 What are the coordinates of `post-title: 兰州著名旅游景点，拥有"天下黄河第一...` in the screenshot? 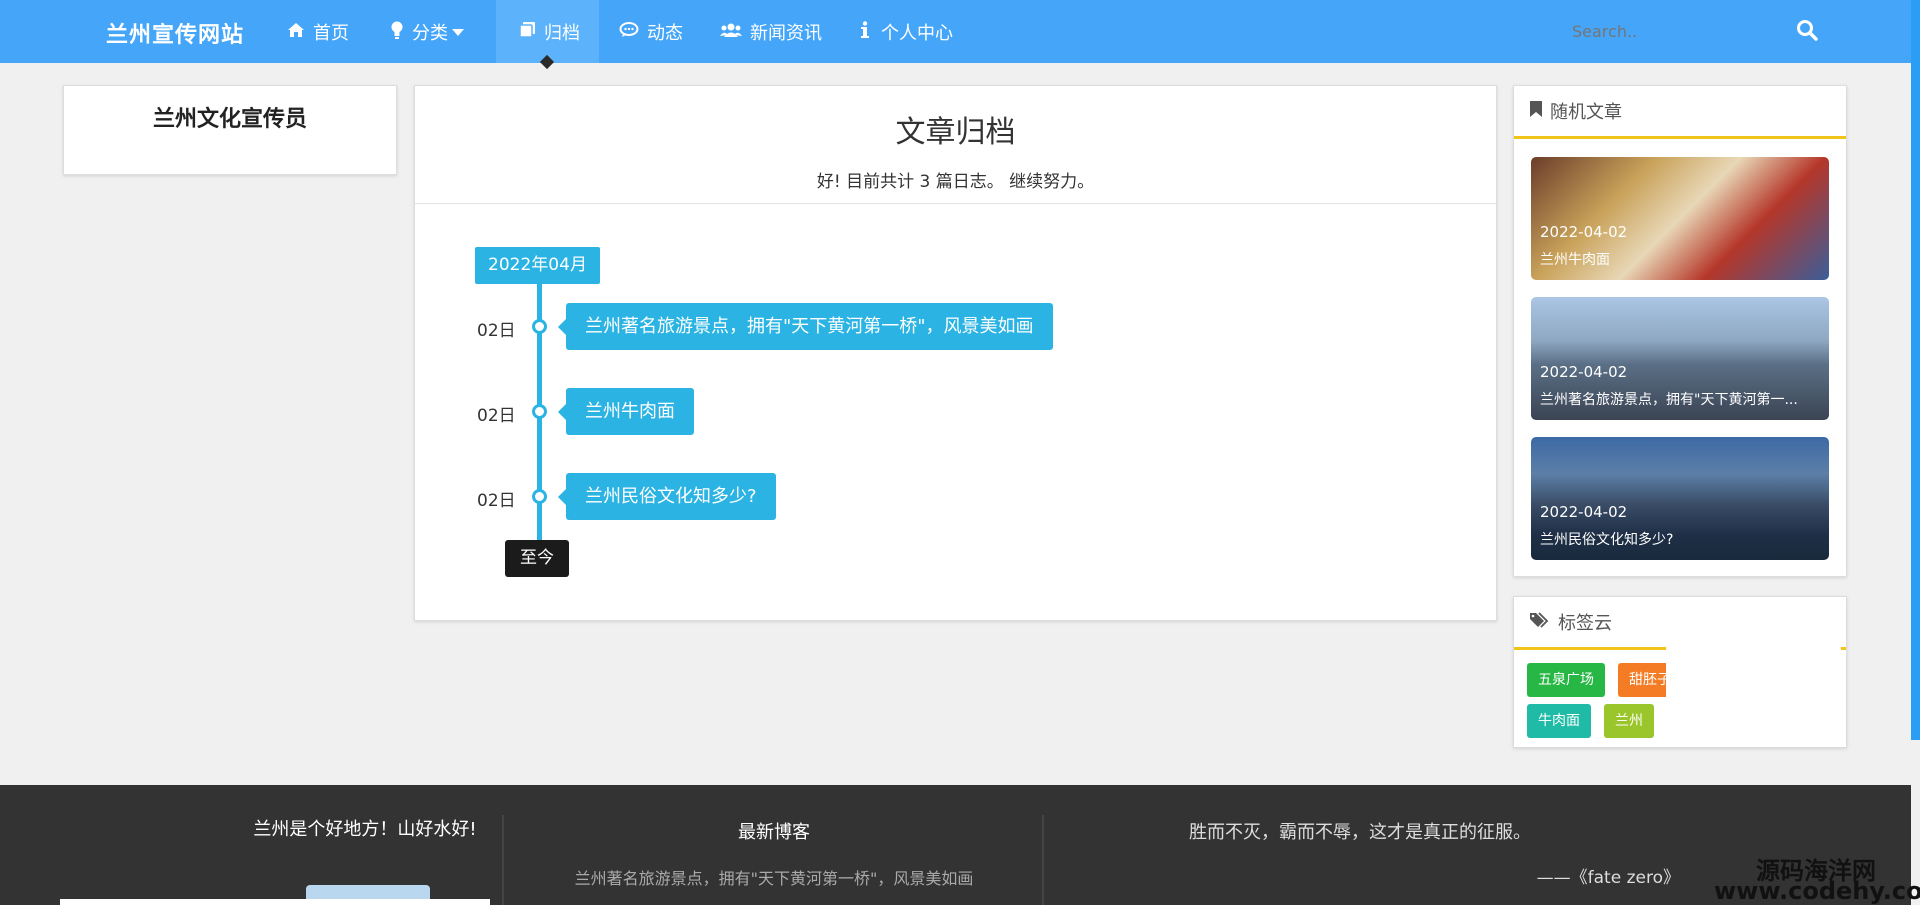 It's located at (1669, 400).